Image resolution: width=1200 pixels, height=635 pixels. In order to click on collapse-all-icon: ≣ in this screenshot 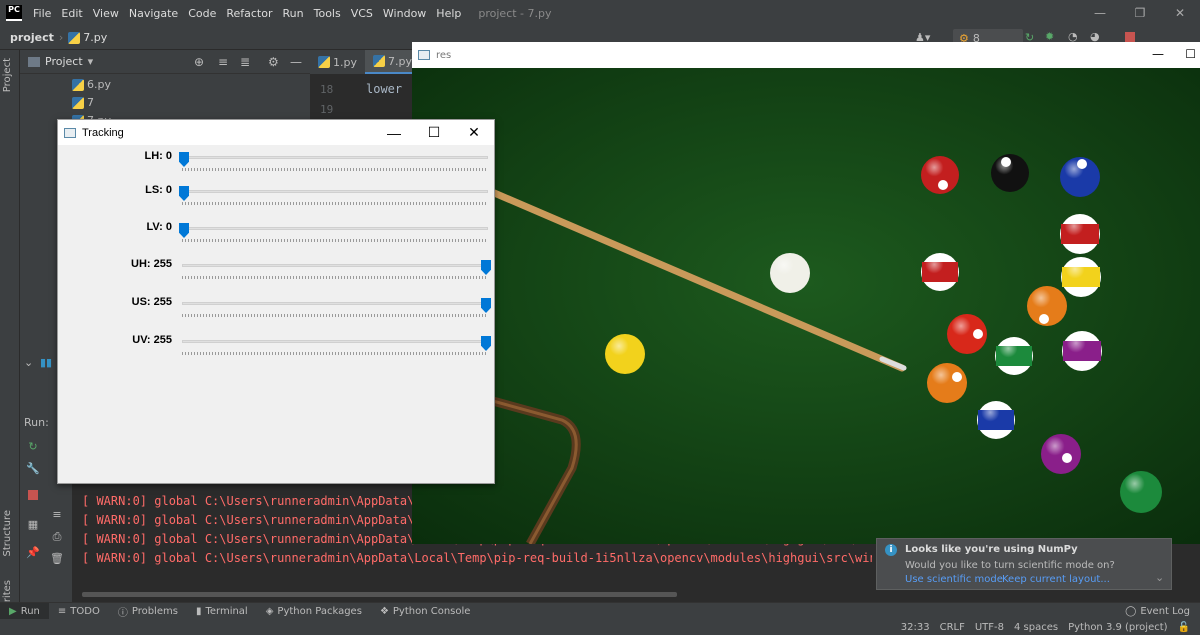, I will do `click(245, 62)`.